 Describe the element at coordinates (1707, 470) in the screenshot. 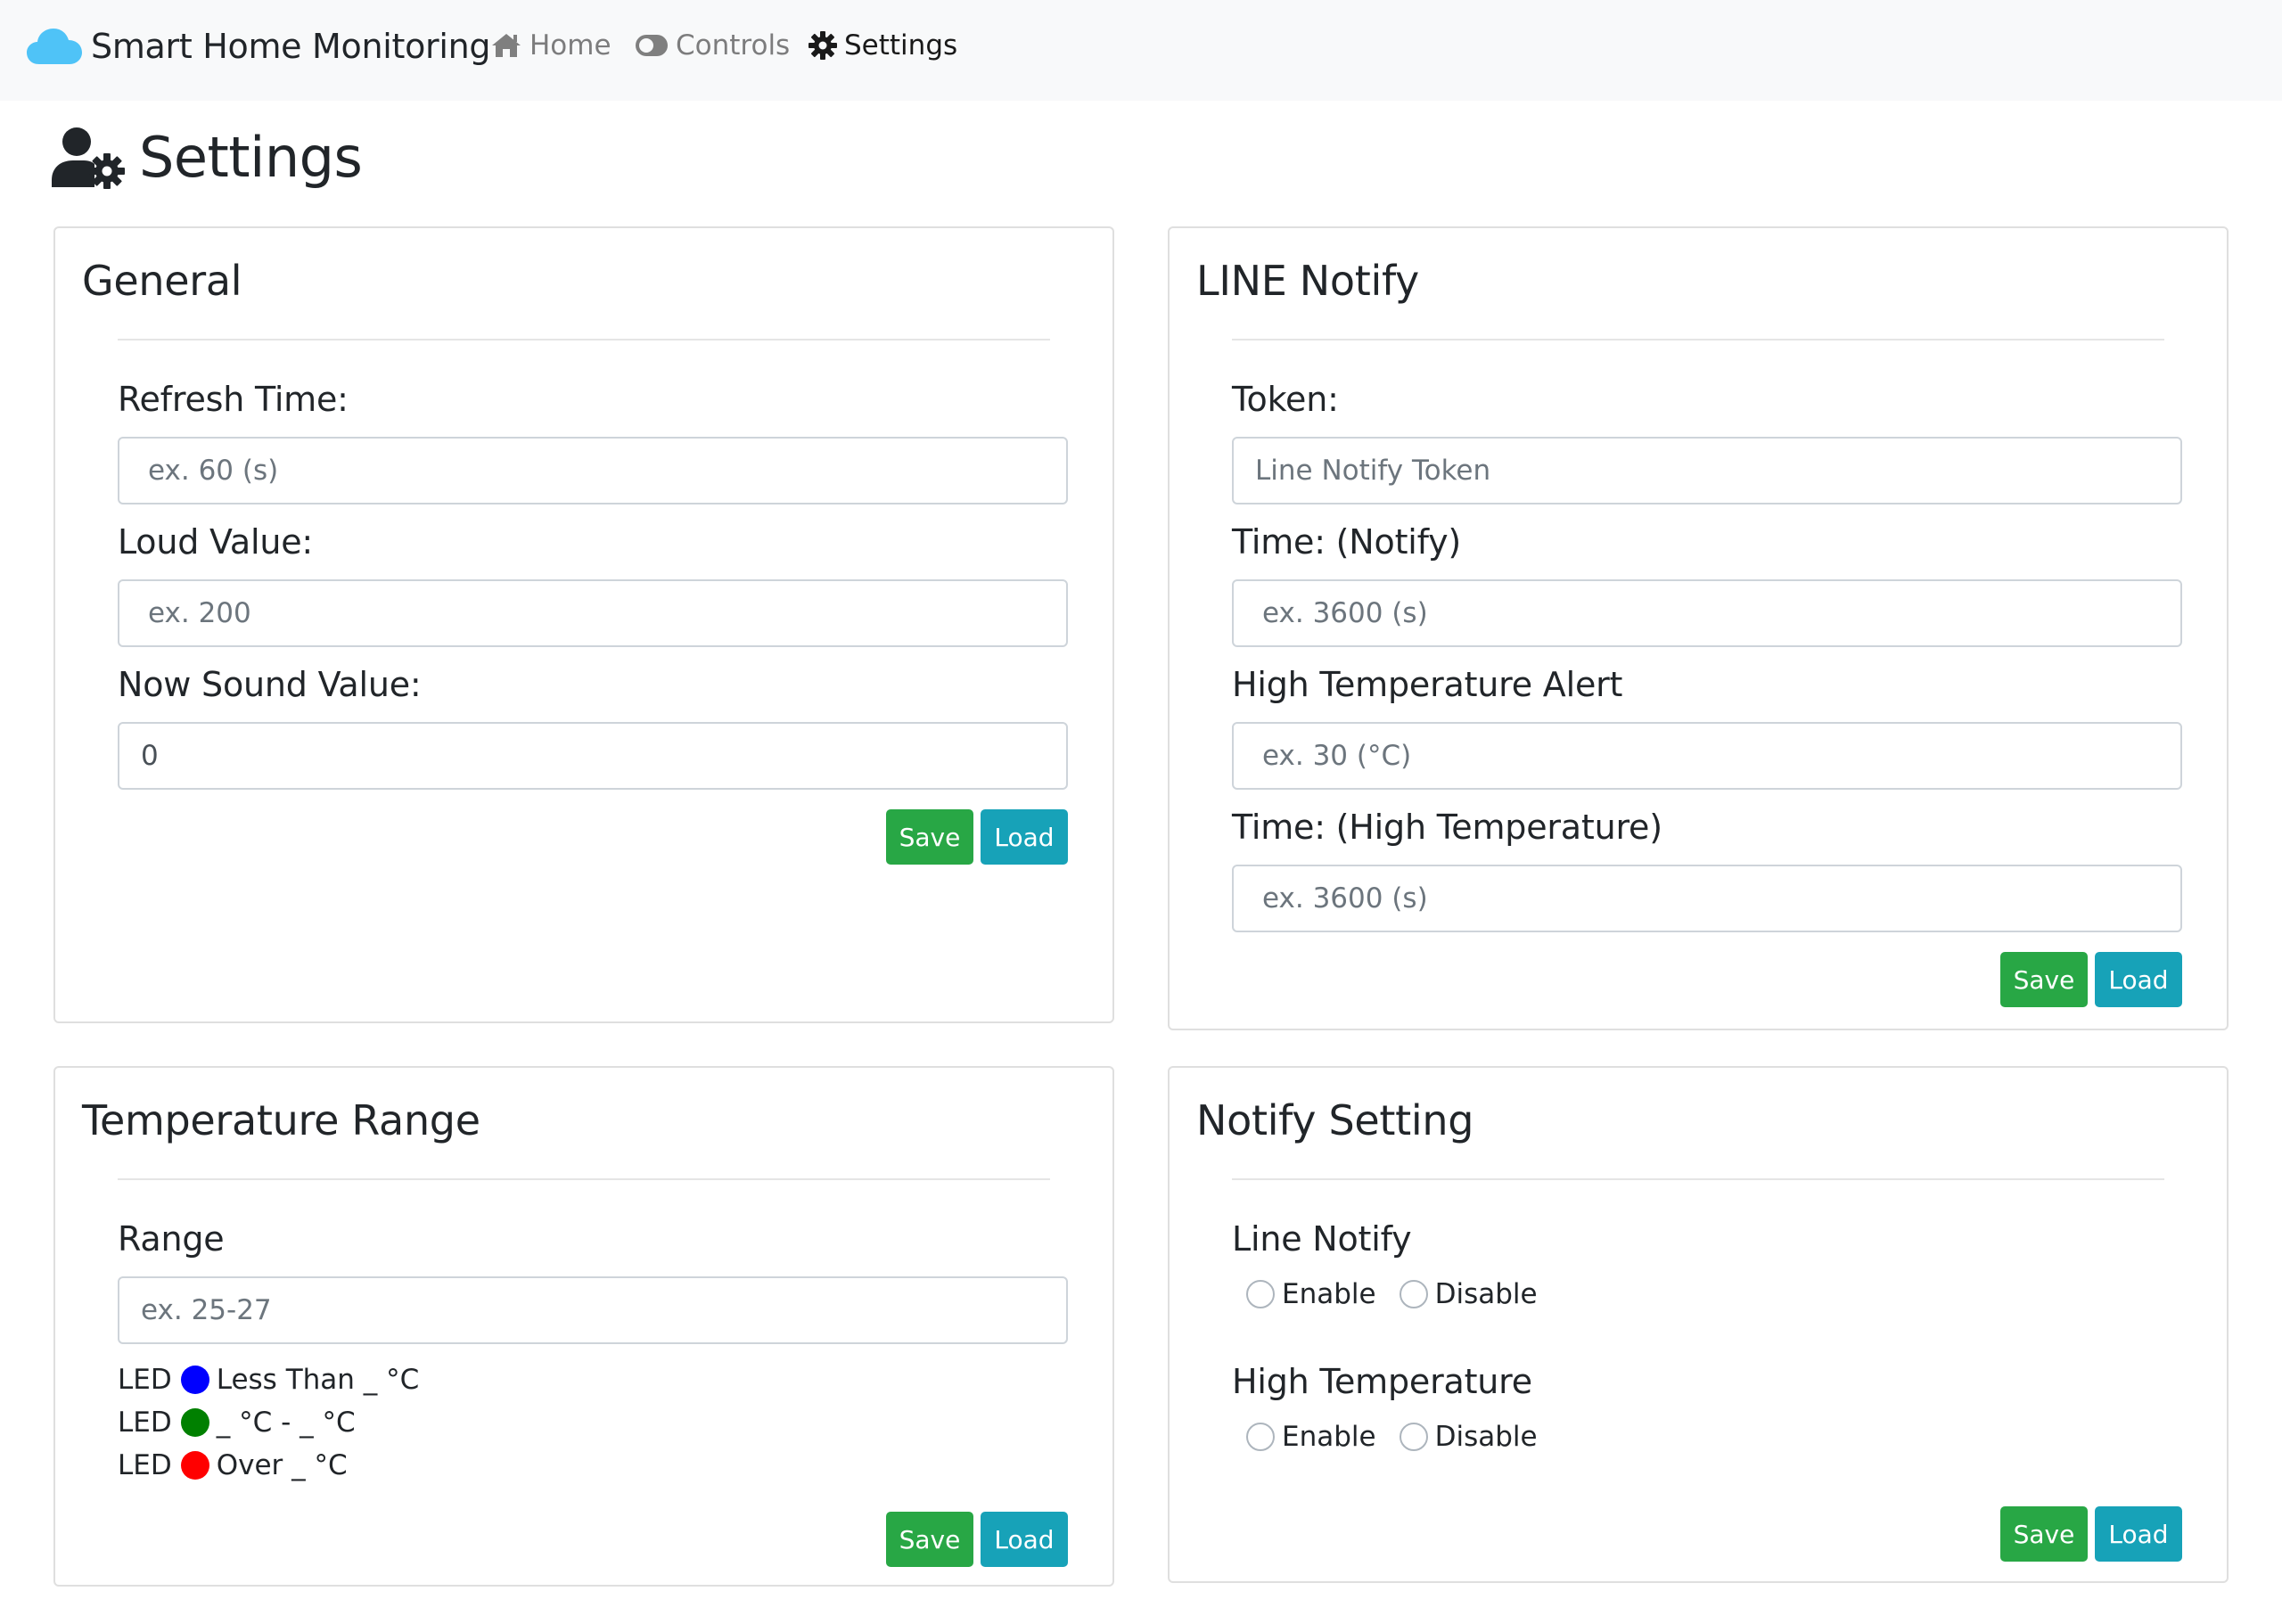

I see `token-input` at that location.